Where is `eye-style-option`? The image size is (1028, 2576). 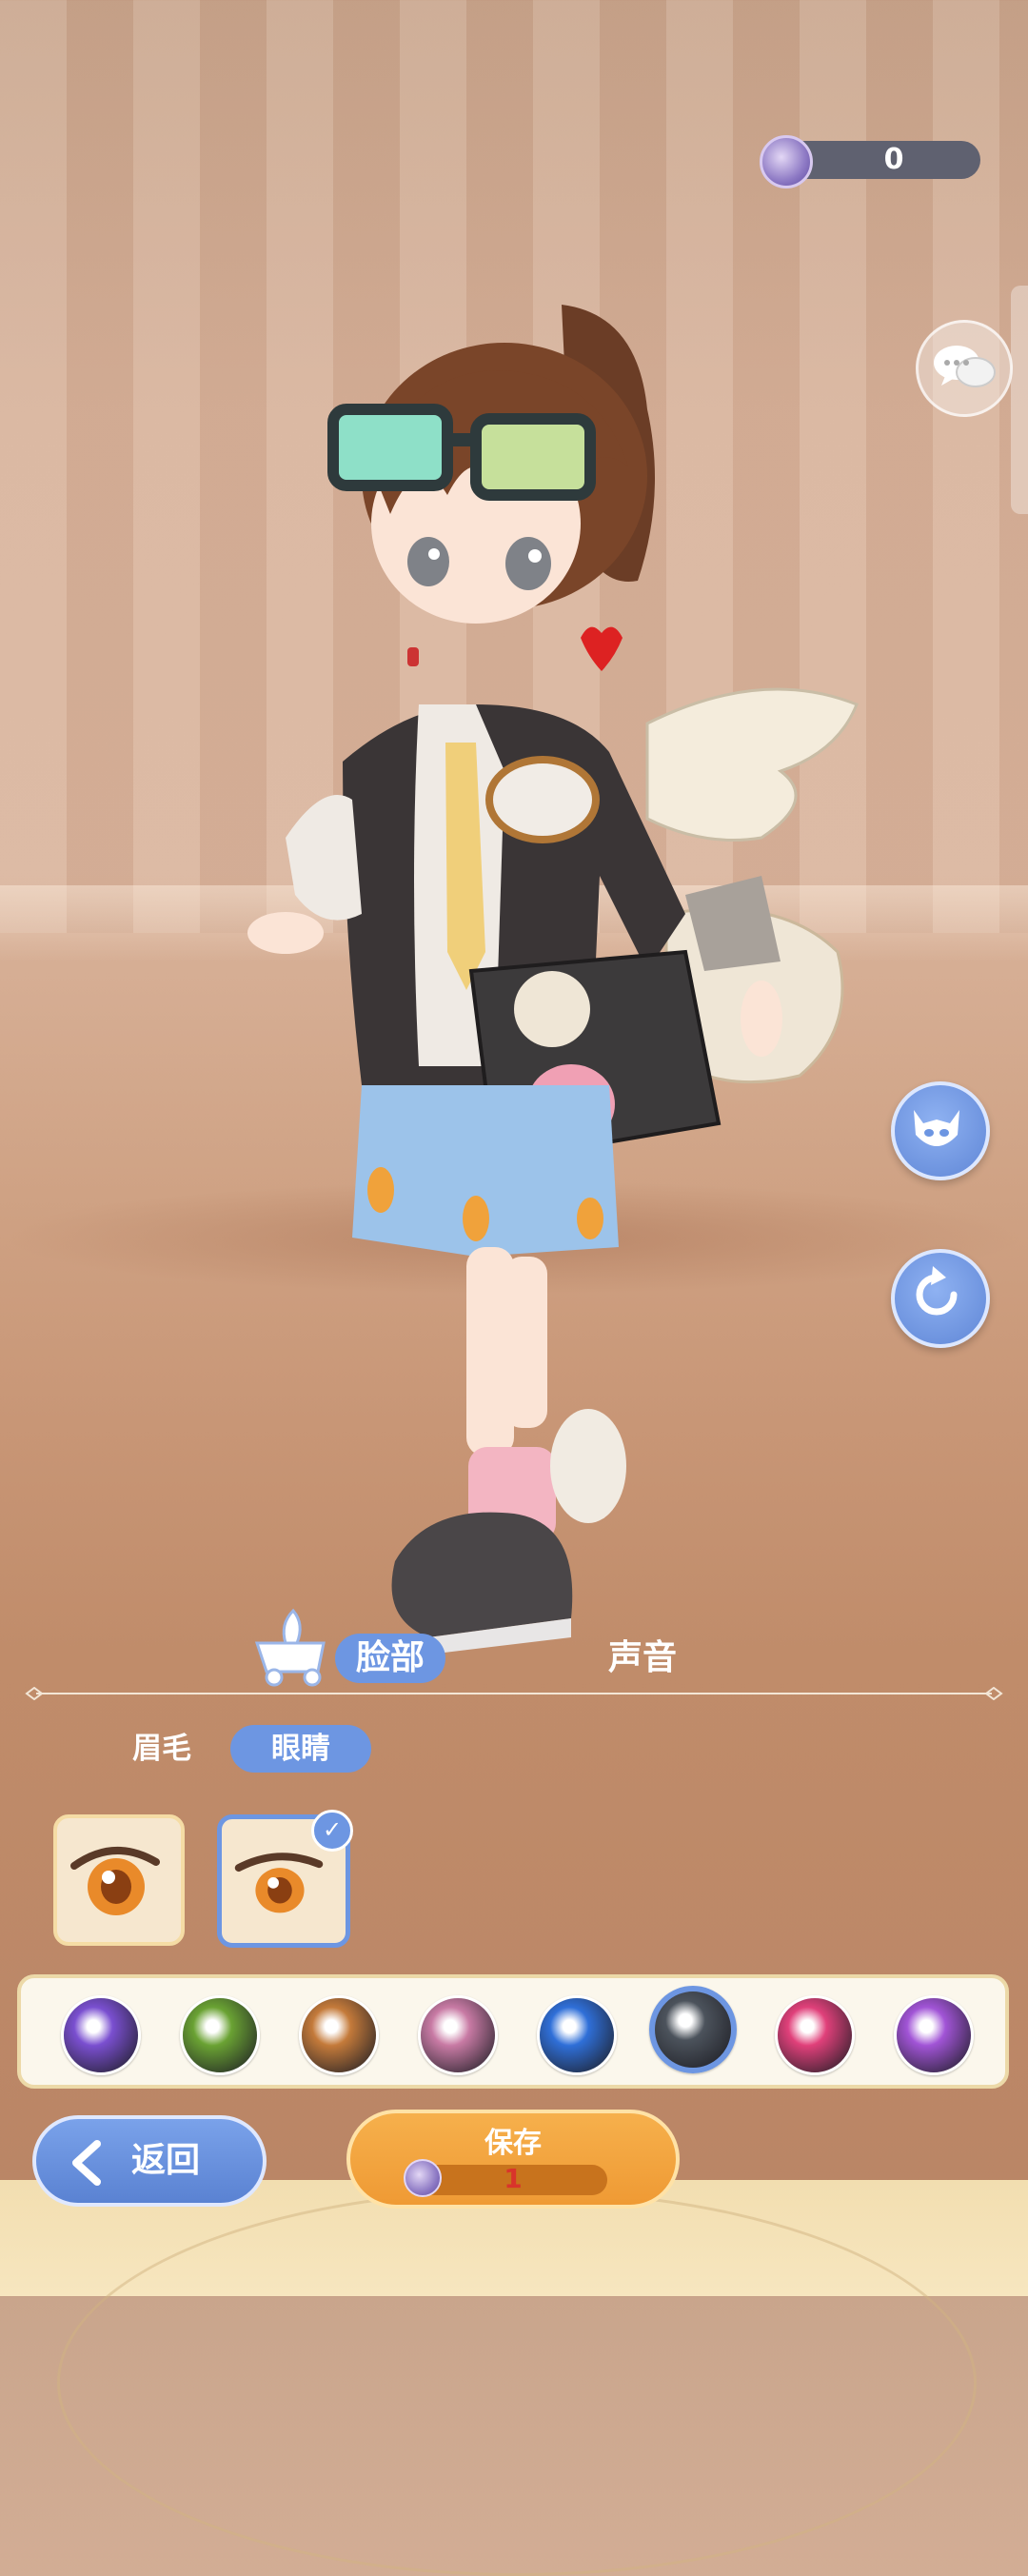 eye-style-option is located at coordinates (119, 1880).